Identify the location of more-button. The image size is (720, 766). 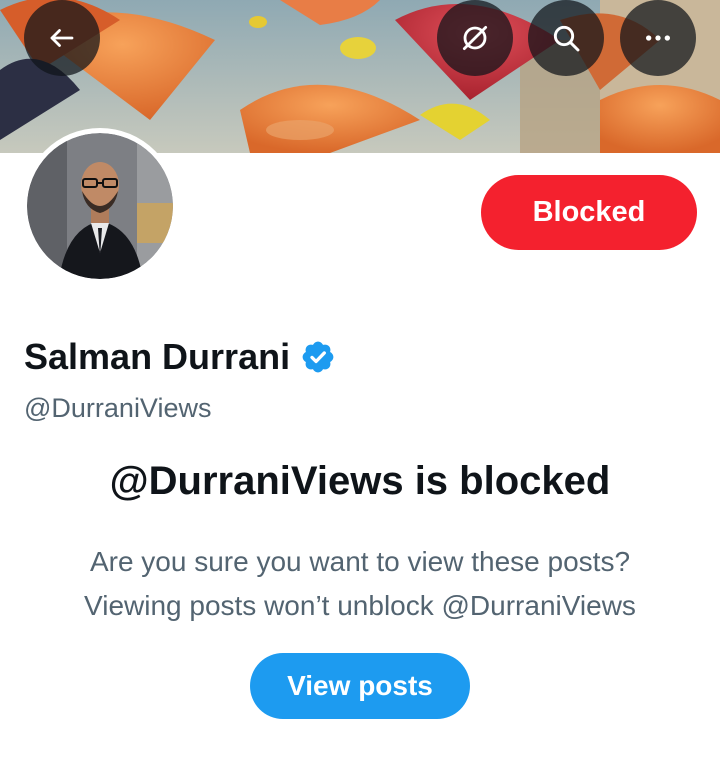
(658, 38).